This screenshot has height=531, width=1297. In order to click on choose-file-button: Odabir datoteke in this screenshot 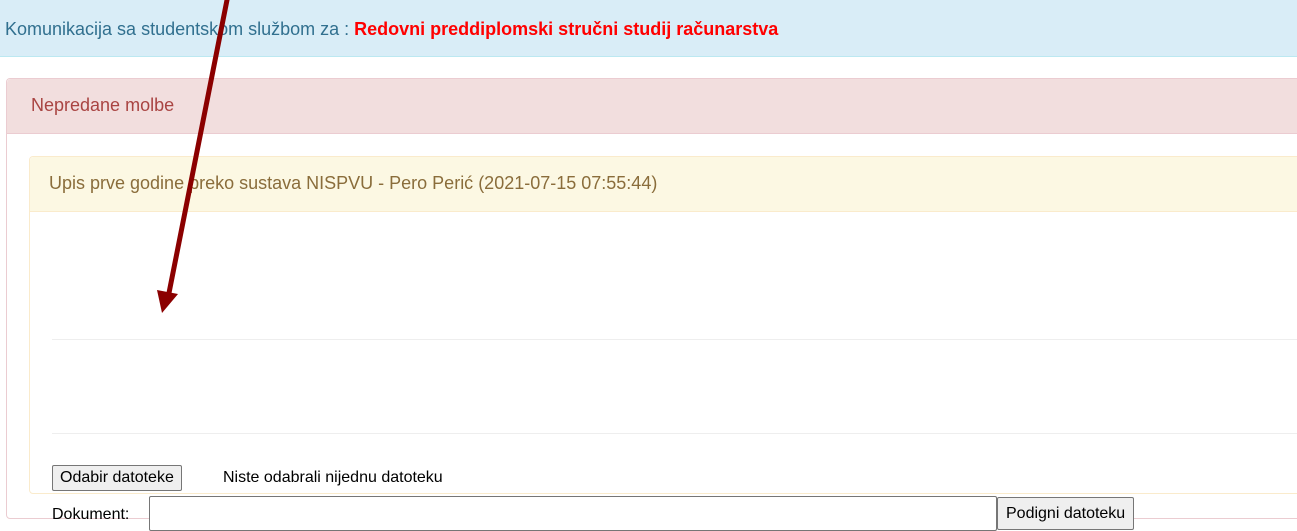, I will do `click(117, 478)`.